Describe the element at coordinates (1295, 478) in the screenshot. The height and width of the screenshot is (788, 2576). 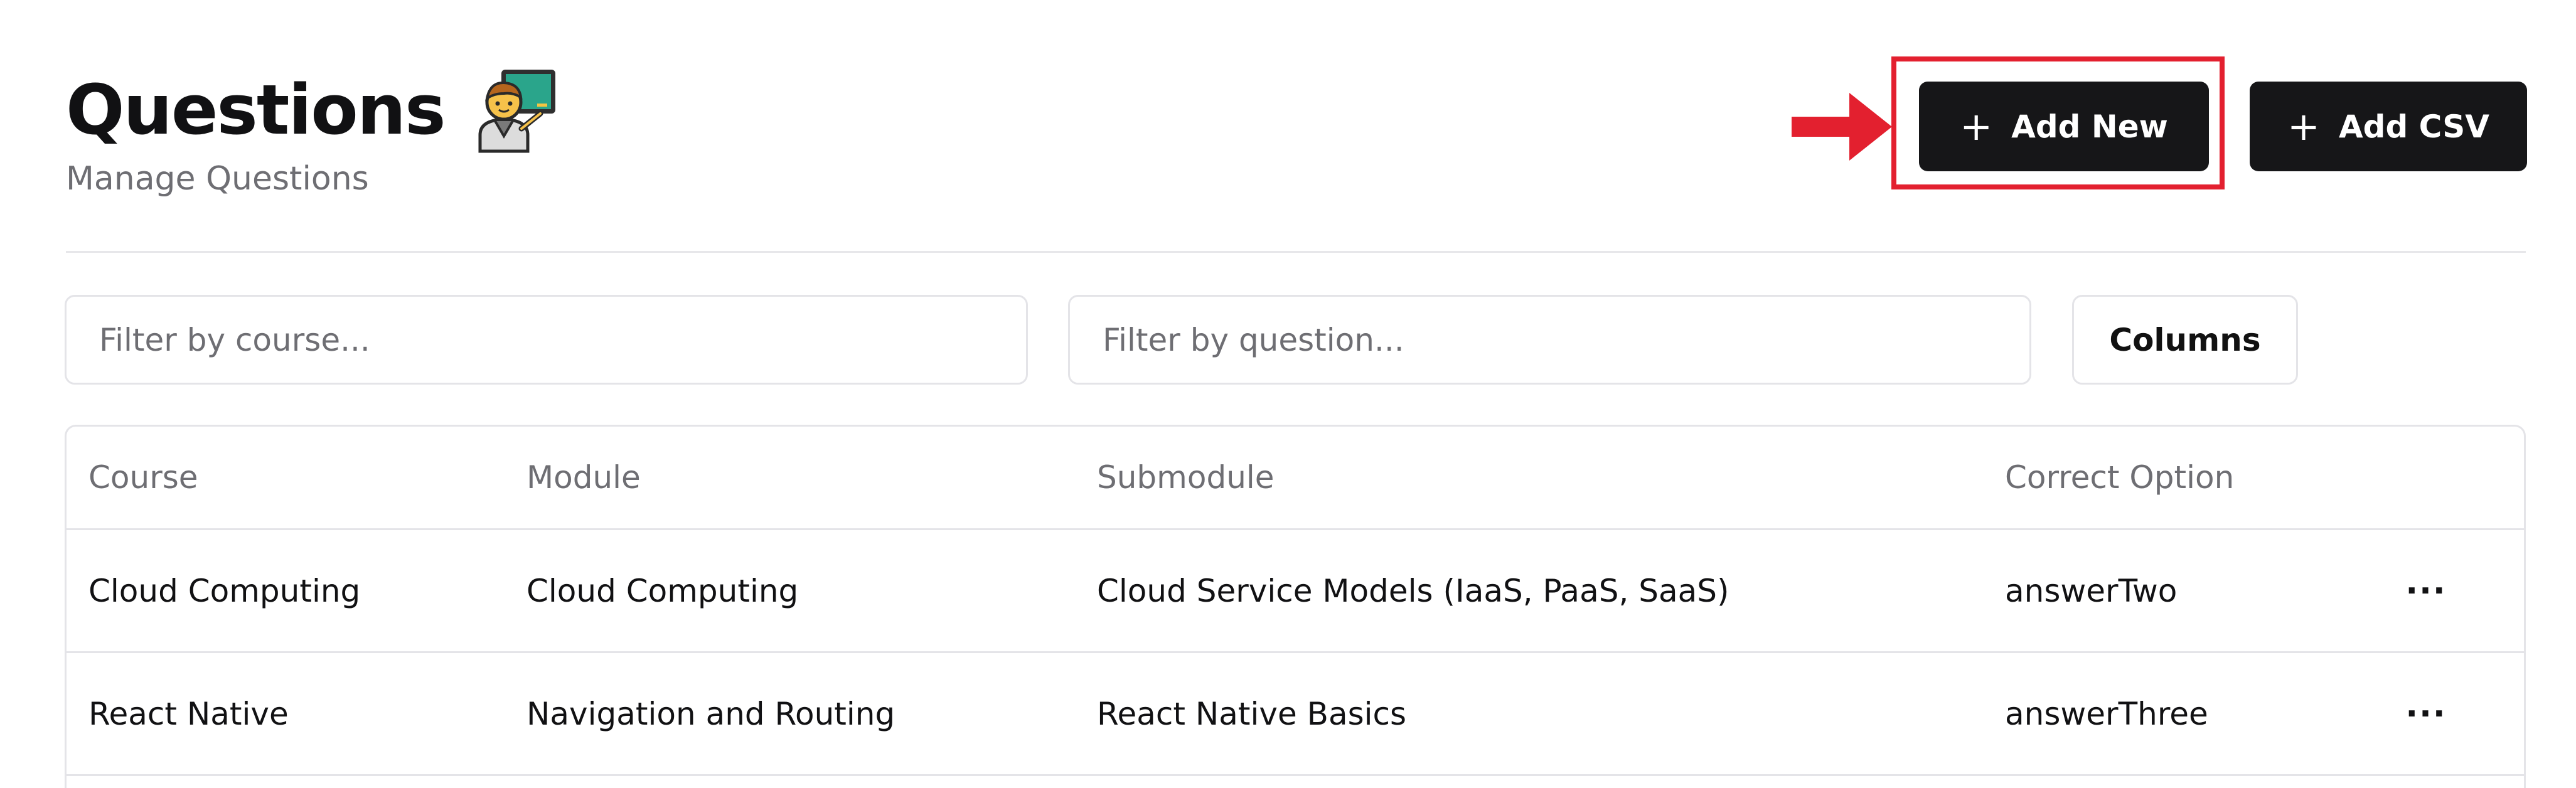
I see `table-header-row: Course Module Submodule Correct Option` at that location.